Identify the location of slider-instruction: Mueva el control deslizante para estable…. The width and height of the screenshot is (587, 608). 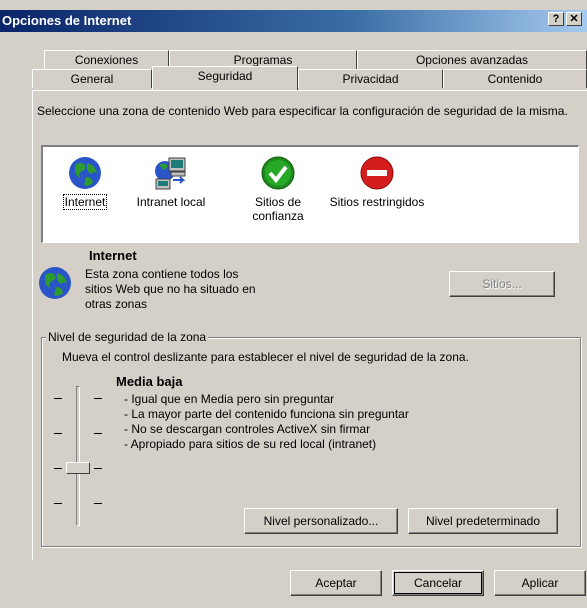
(265, 357).